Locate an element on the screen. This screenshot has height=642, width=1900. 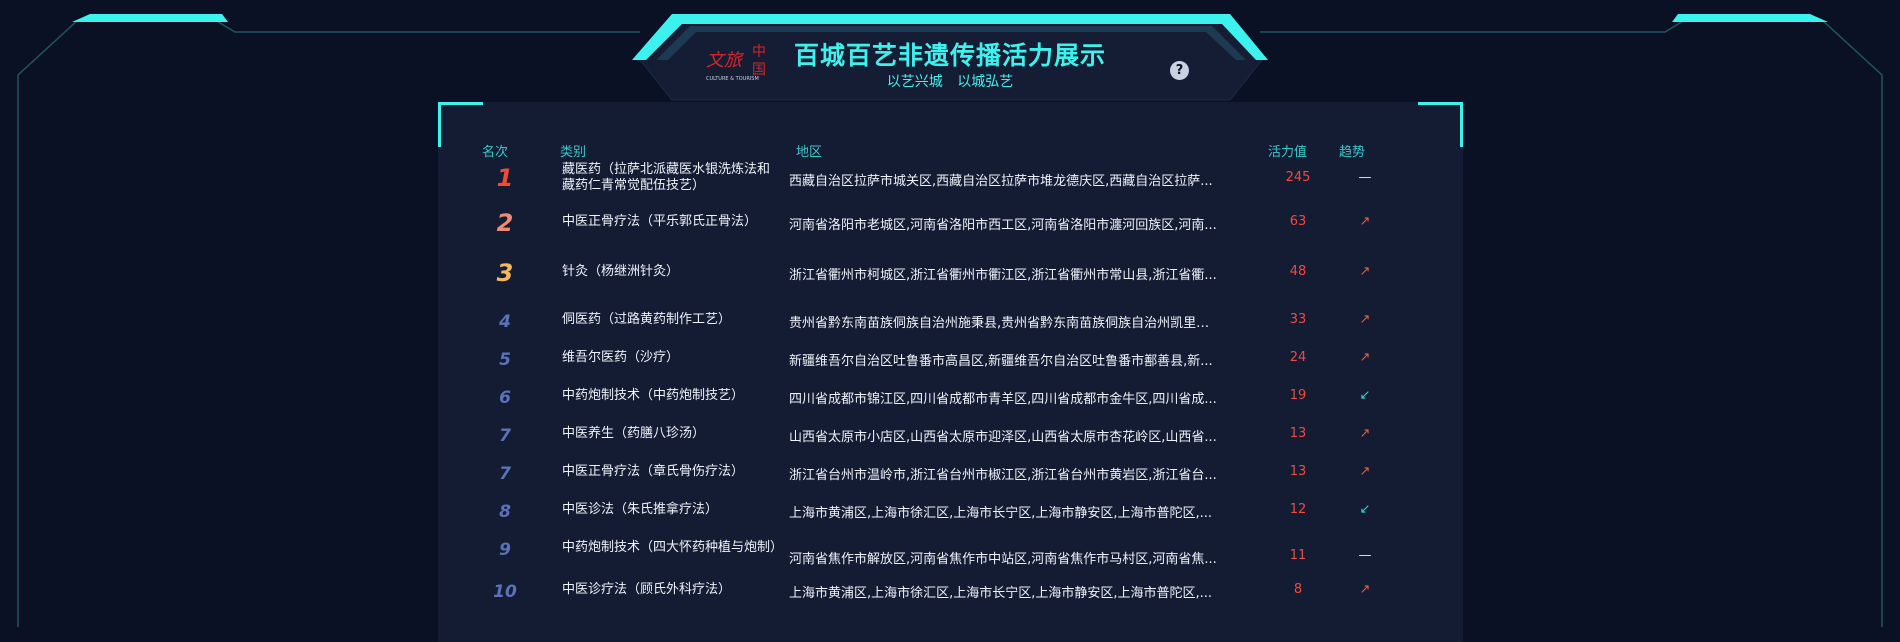
vitality-score: 48 is located at coordinates (1298, 271).